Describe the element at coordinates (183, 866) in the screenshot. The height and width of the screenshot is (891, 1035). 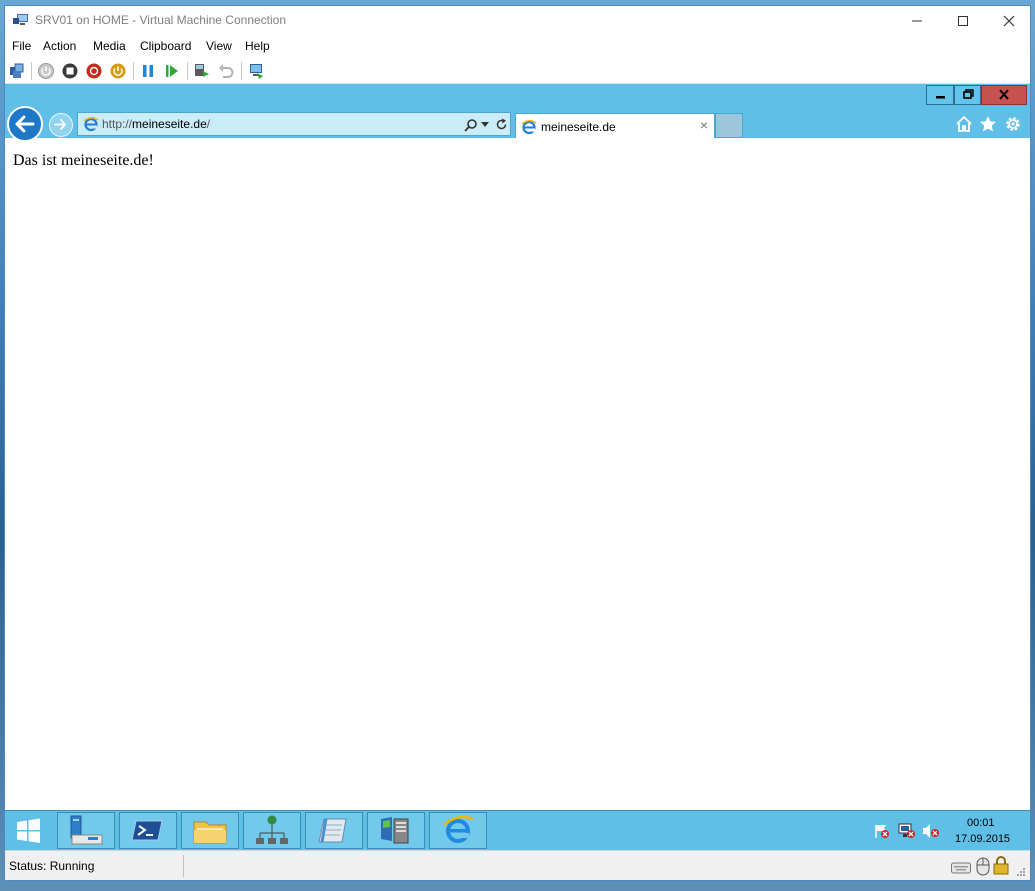
I see `status-separator` at that location.